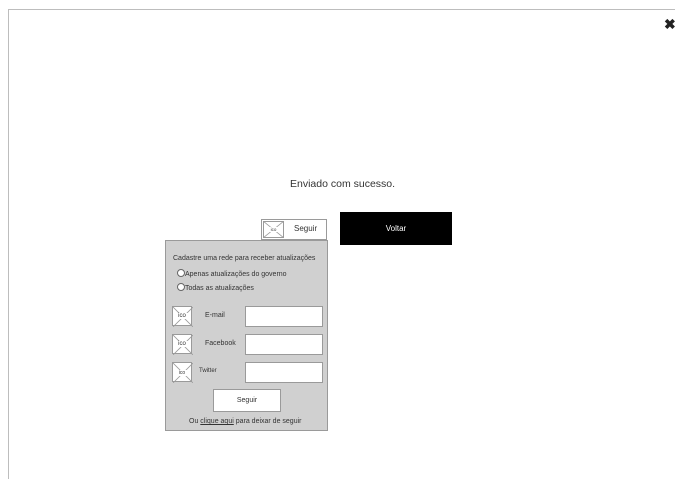  I want to click on success-message: Enviado com sucesso., so click(343, 184).